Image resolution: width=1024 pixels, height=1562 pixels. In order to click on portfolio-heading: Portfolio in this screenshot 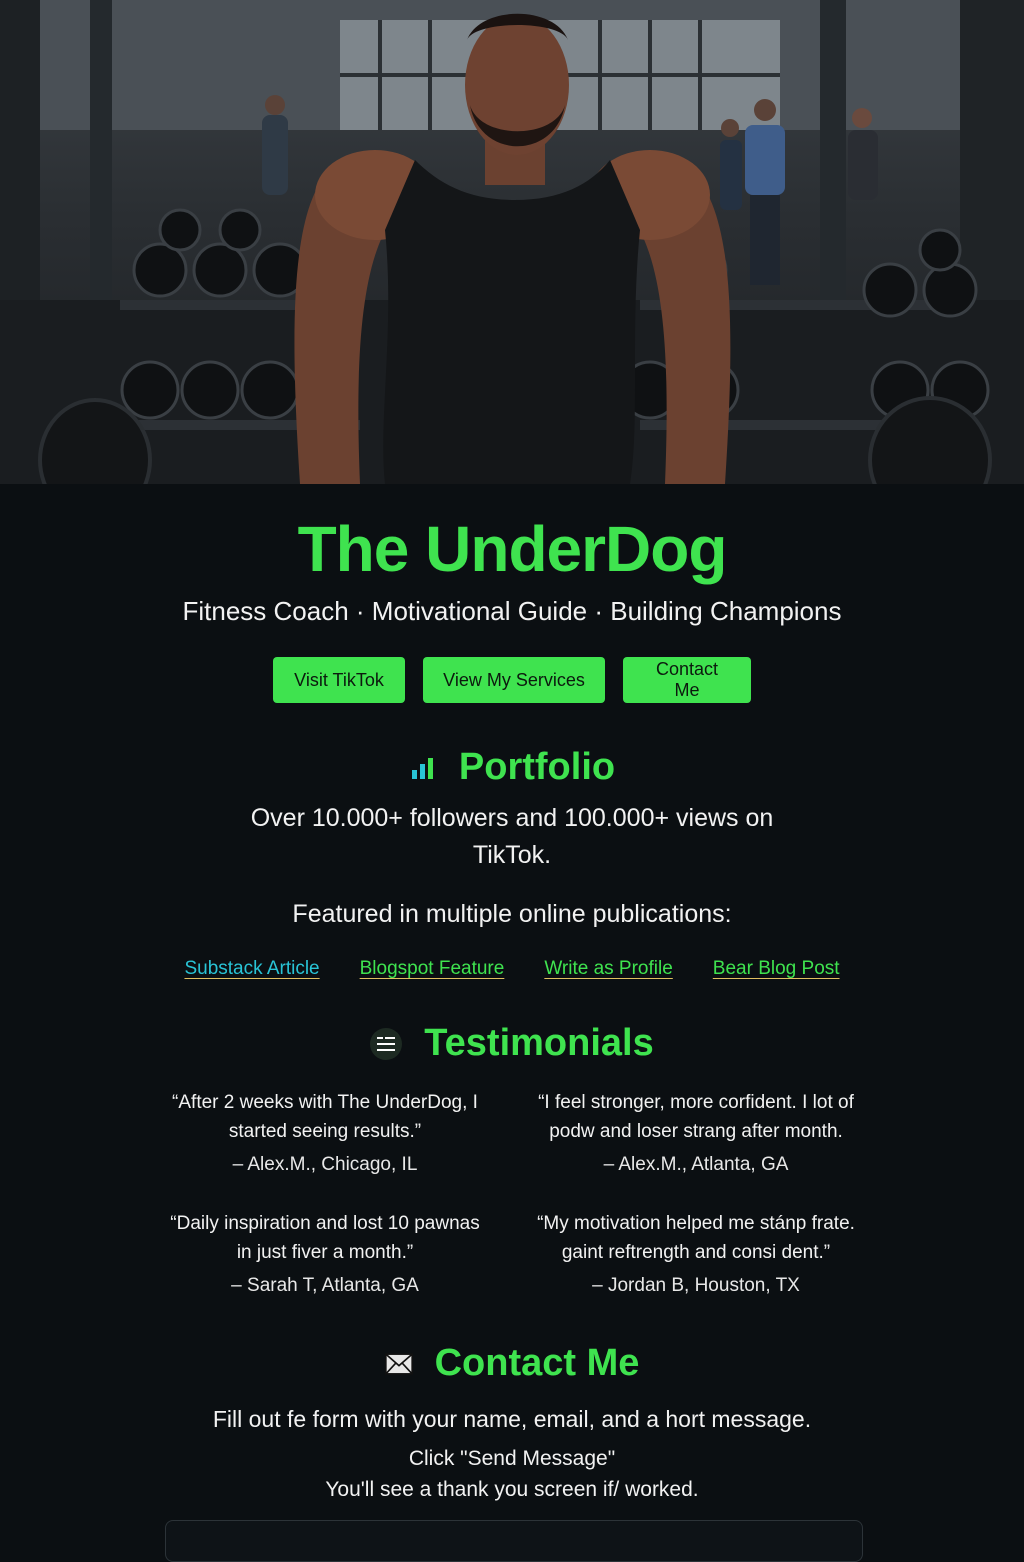, I will do `click(512, 767)`.